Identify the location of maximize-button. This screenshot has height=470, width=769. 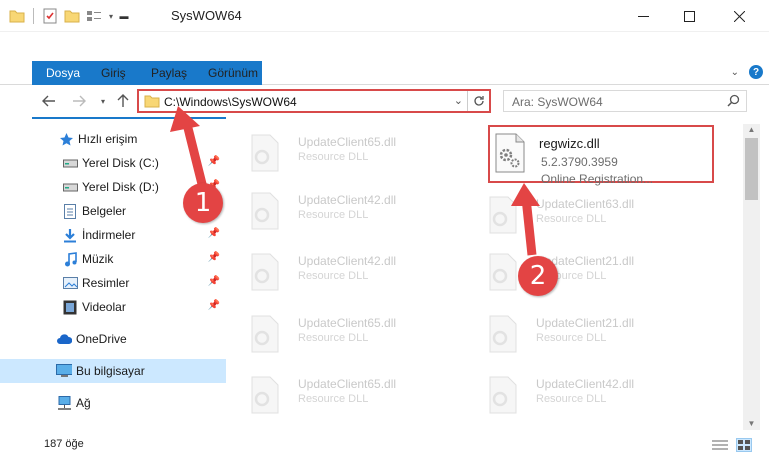
(689, 16).